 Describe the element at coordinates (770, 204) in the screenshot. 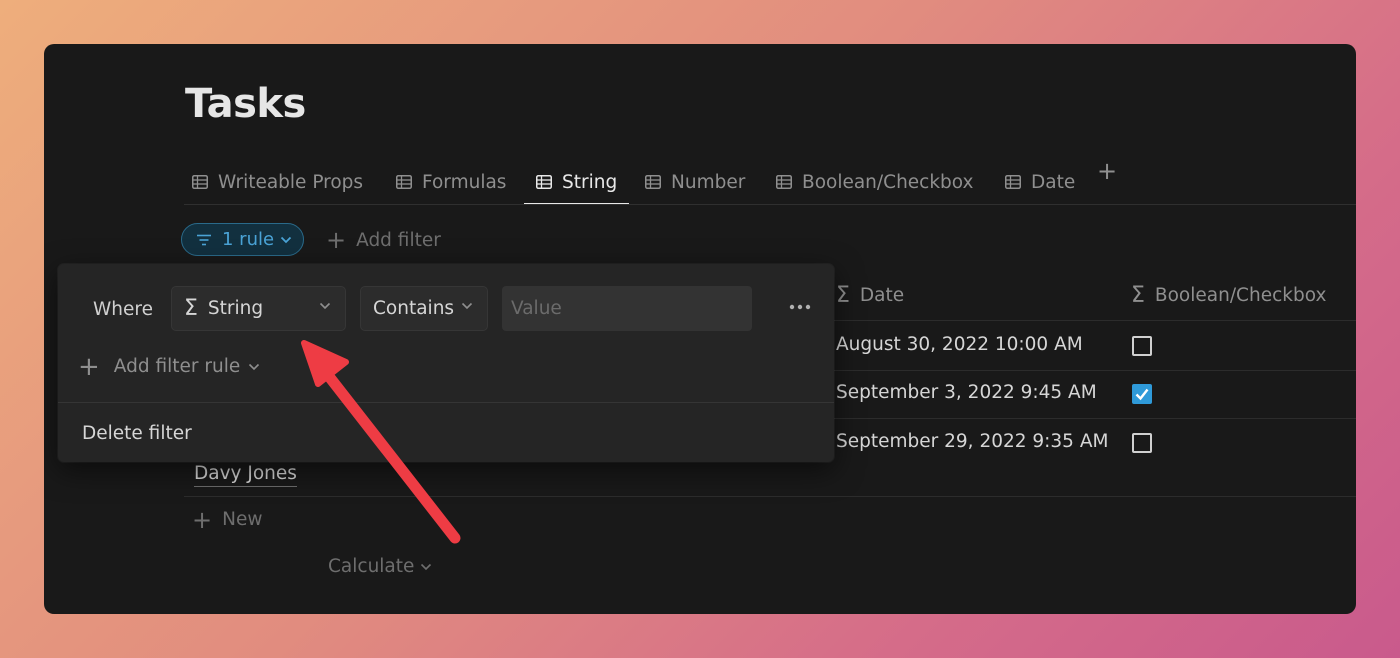

I see `tabs-divider` at that location.